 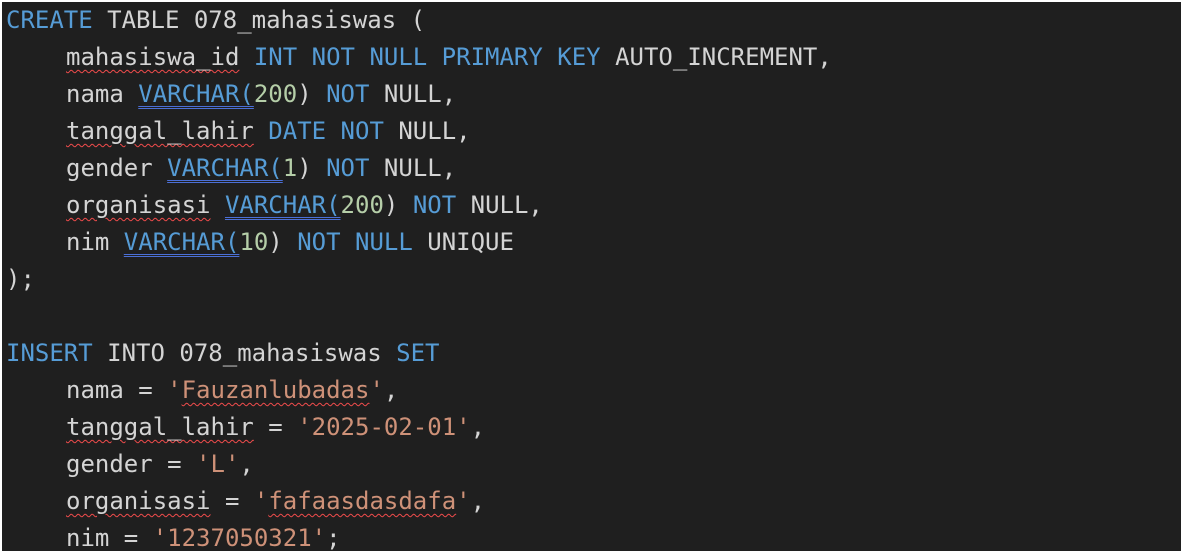 I want to click on code-token: gender =, so click(x=131, y=464).